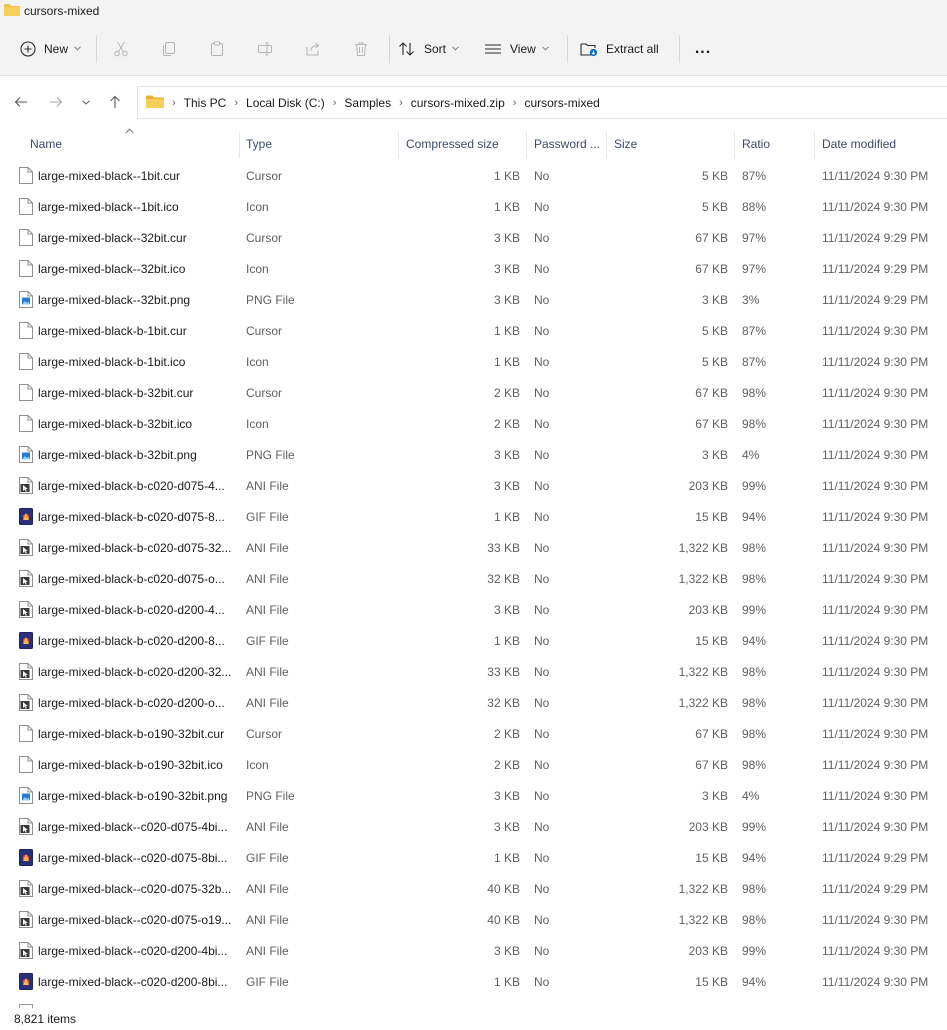  Describe the element at coordinates (45, 1019) in the screenshot. I see `item-count: 8,821 items` at that location.